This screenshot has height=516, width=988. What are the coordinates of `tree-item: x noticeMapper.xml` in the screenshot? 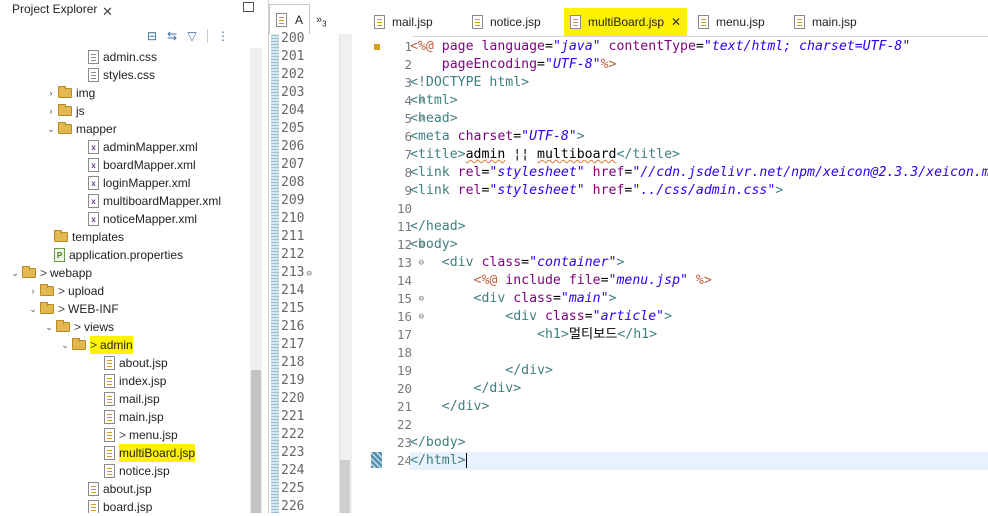 It's located at (136, 219).